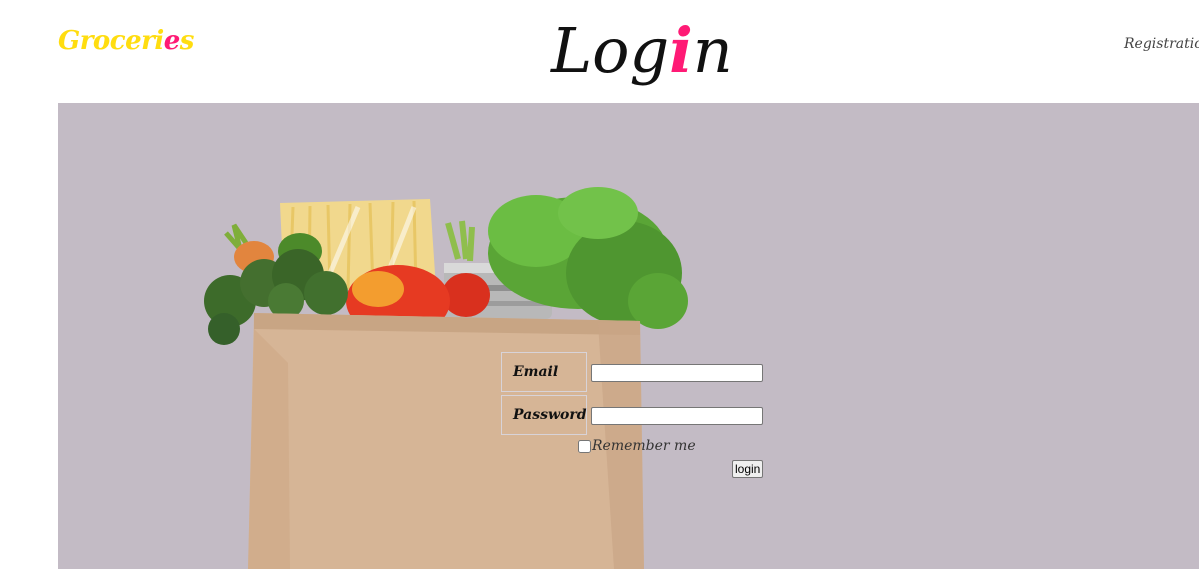 The height and width of the screenshot is (569, 1199). Describe the element at coordinates (748, 469) in the screenshot. I see `login-button: login` at that location.